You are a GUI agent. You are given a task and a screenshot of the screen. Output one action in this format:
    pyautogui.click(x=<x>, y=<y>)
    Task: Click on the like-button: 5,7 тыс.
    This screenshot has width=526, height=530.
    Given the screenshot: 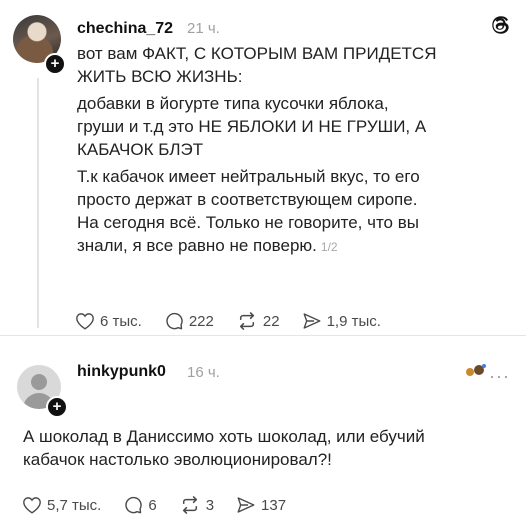 What is the action you would take?
    pyautogui.click(x=61, y=505)
    